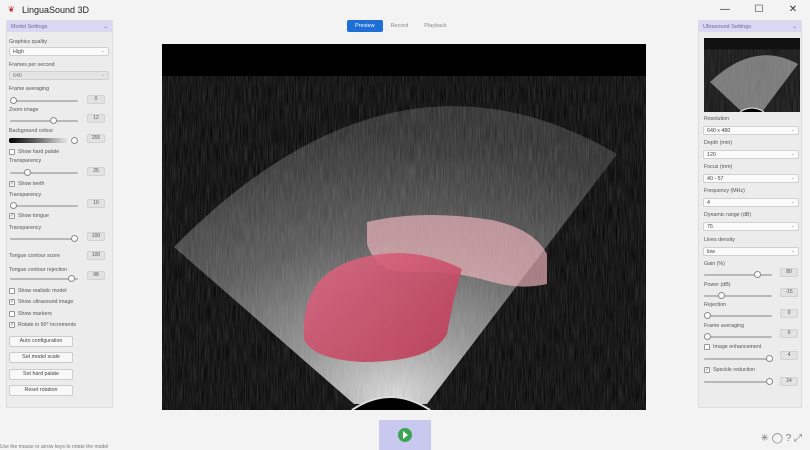 The image size is (810, 450). What do you see at coordinates (38, 291) in the screenshot?
I see `show-realistic-model-checkbox: Show realistic model` at bounding box center [38, 291].